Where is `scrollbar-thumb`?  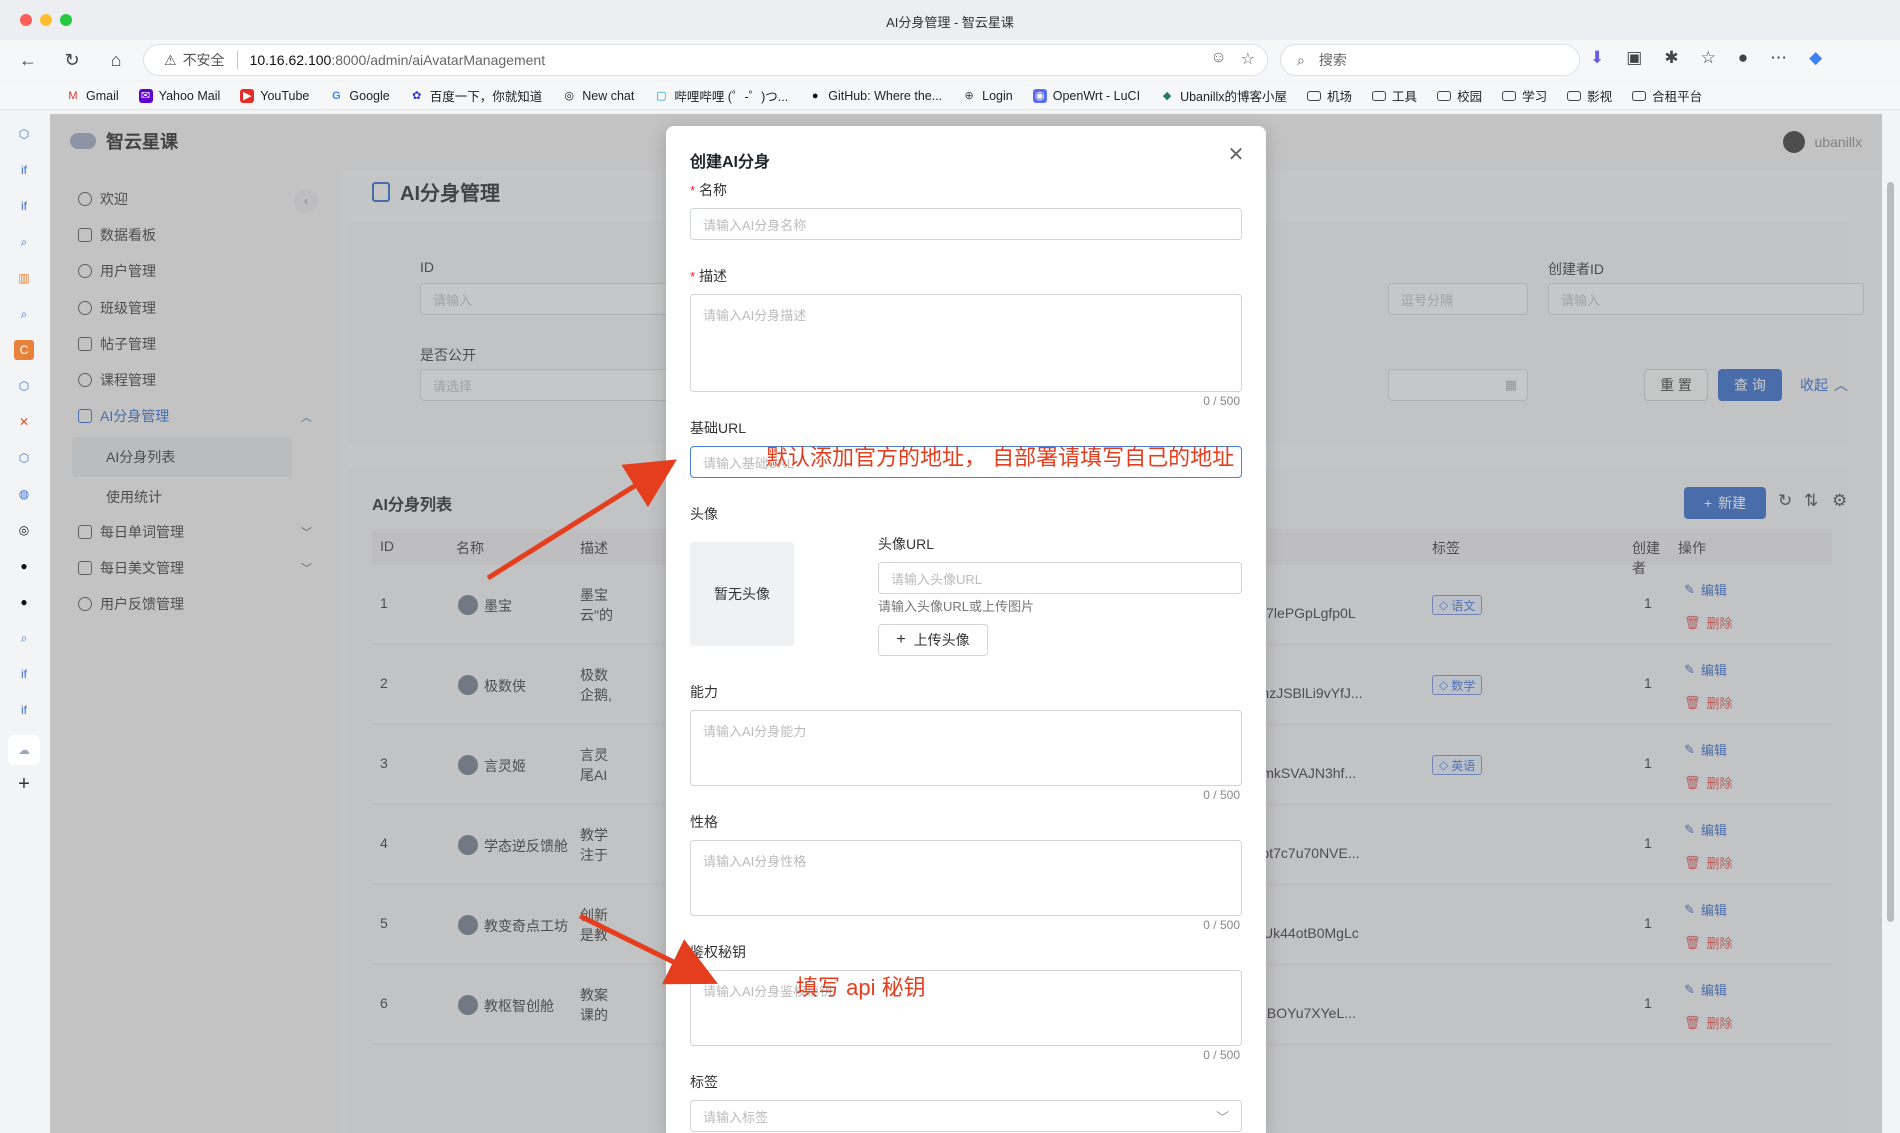 scrollbar-thumb is located at coordinates (1890, 552).